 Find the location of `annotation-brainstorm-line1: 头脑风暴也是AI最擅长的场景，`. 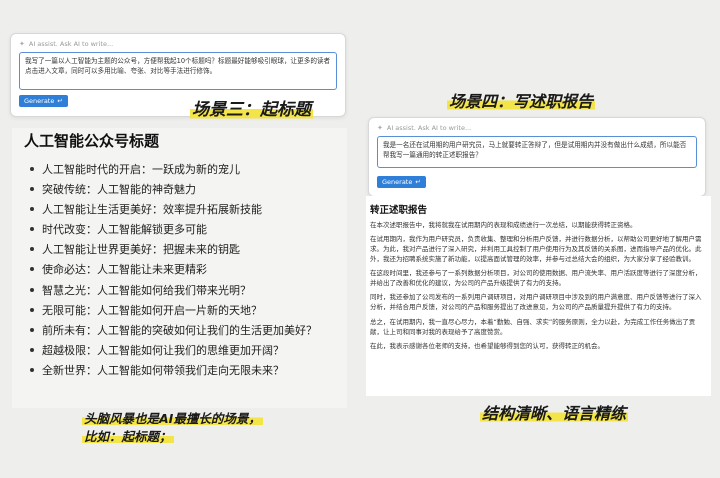

annotation-brainstorm-line1: 头脑风暴也是AI最擅长的场景， is located at coordinates (172, 418).